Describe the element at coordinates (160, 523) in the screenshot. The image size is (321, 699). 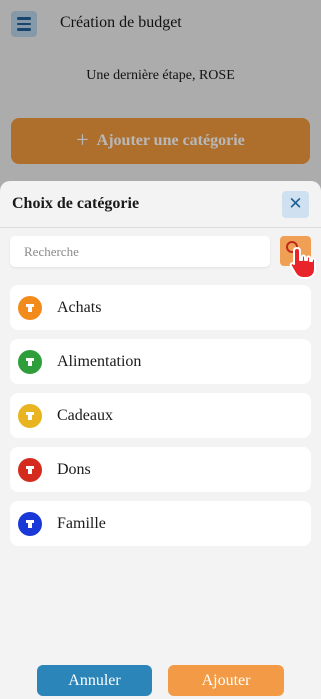
I see `list-item: Famille` at that location.